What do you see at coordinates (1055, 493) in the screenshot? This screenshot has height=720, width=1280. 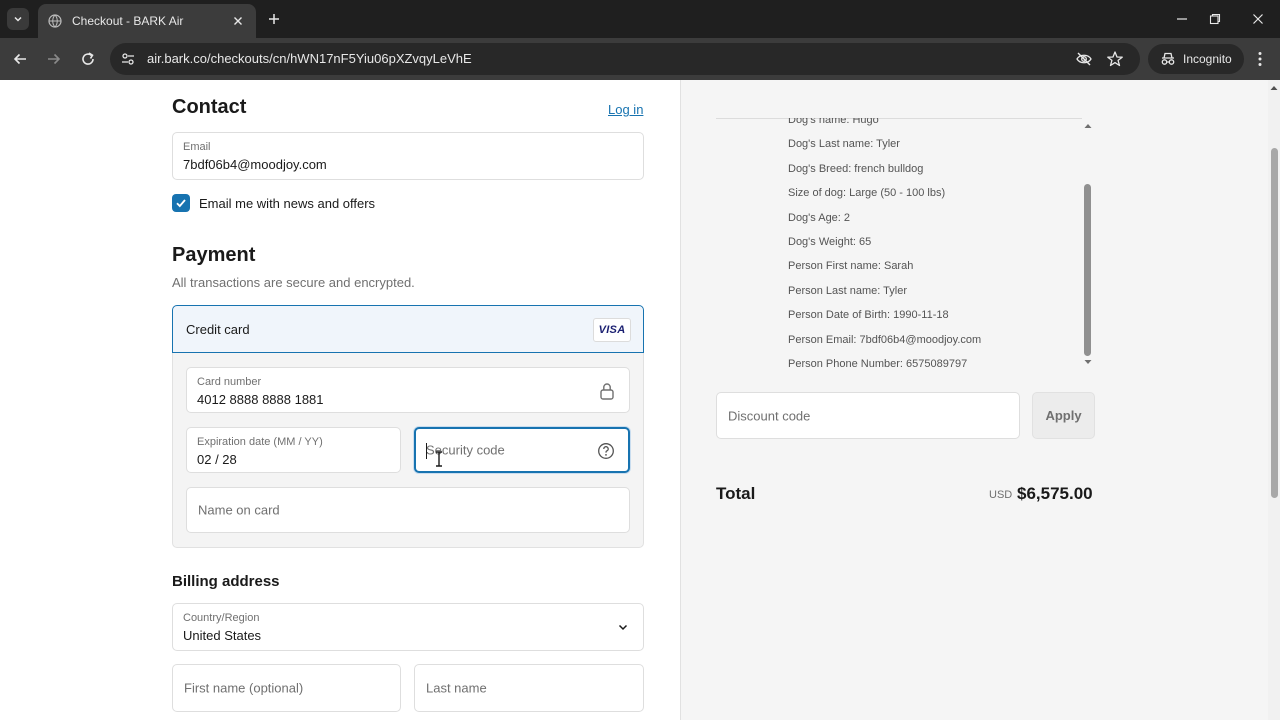 I see `total-amount: $6,575.00` at bounding box center [1055, 493].